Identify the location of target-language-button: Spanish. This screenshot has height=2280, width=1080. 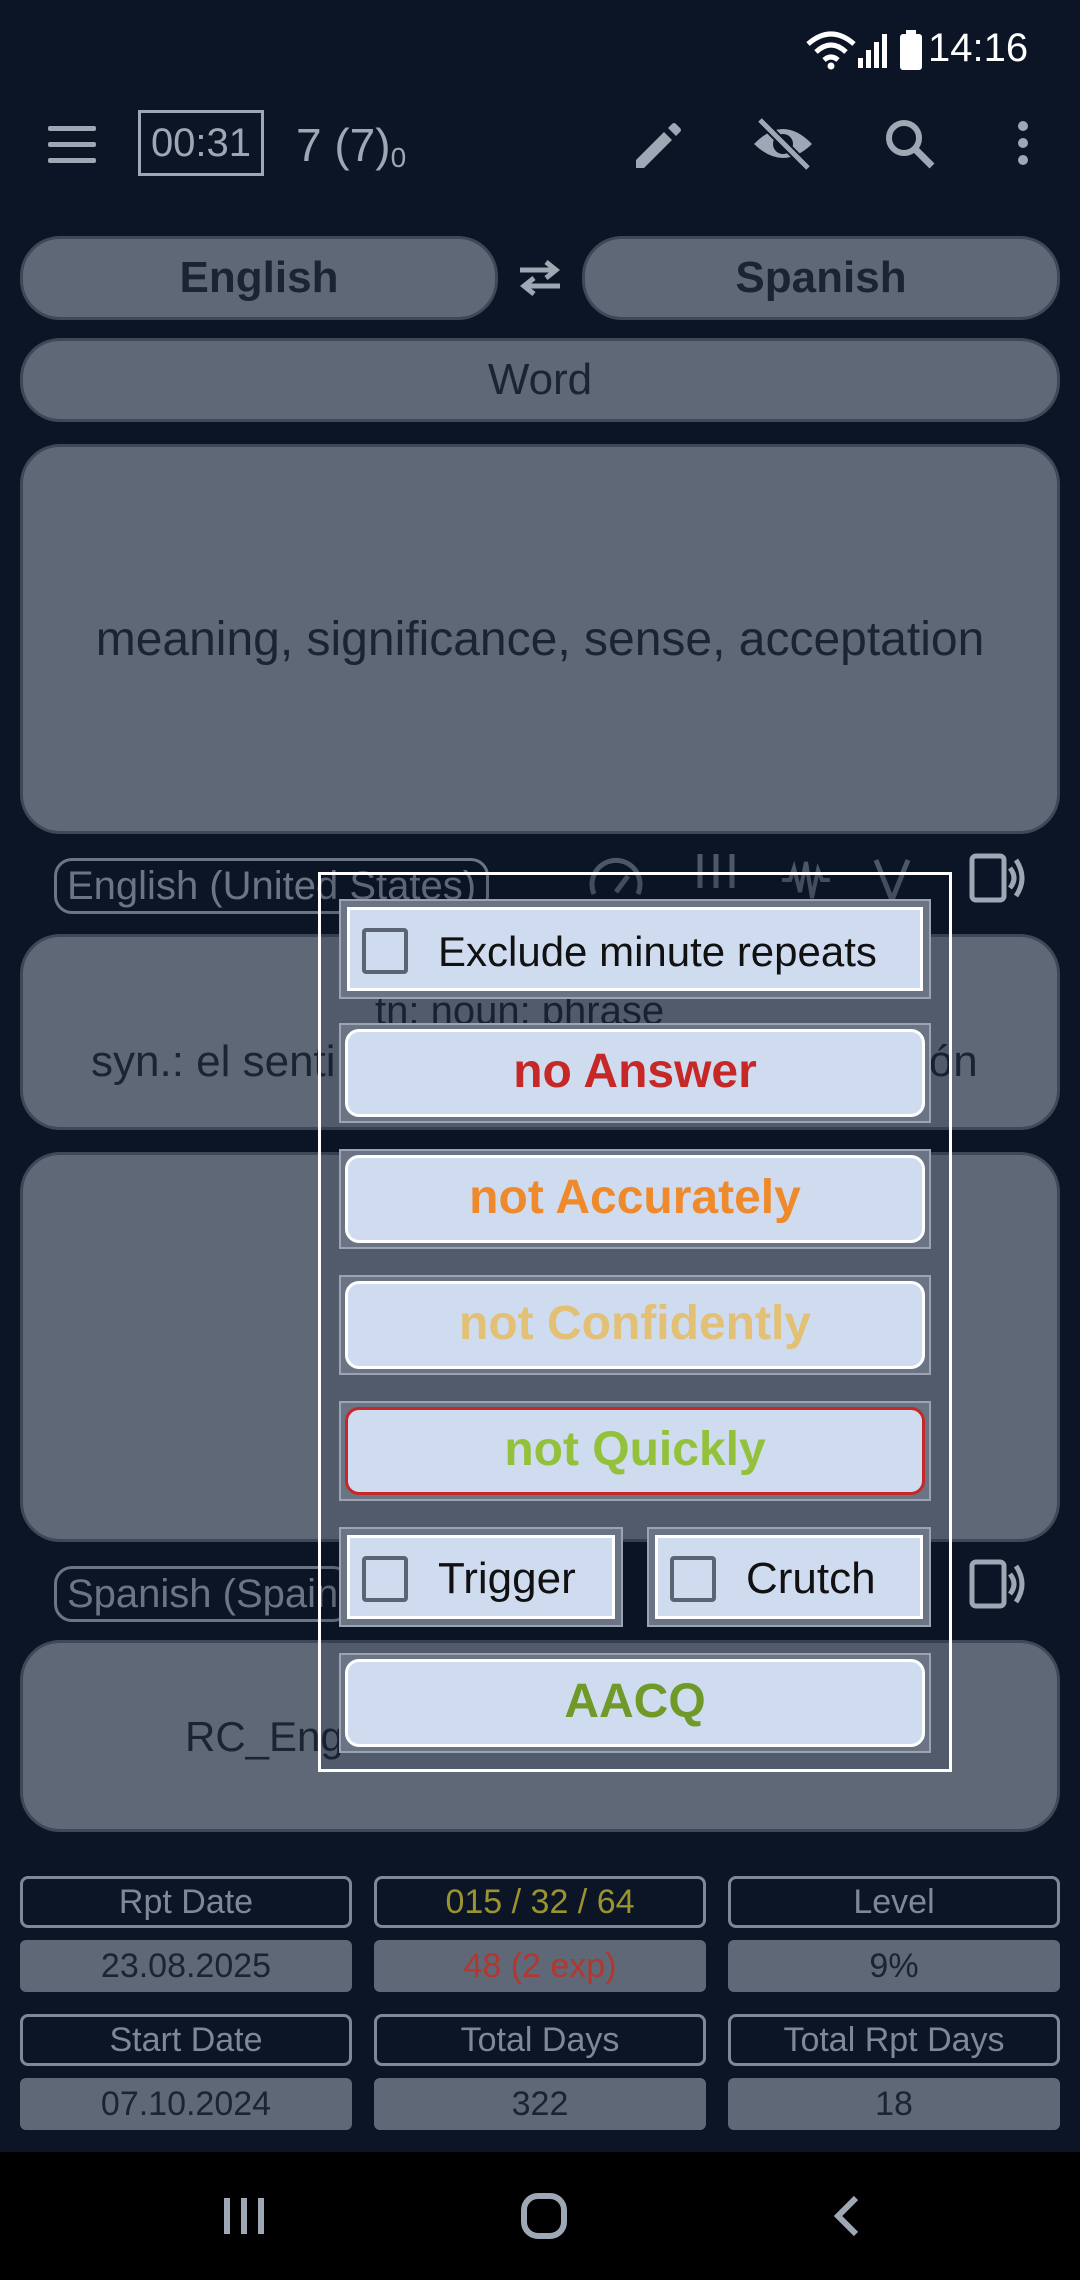
(821, 278).